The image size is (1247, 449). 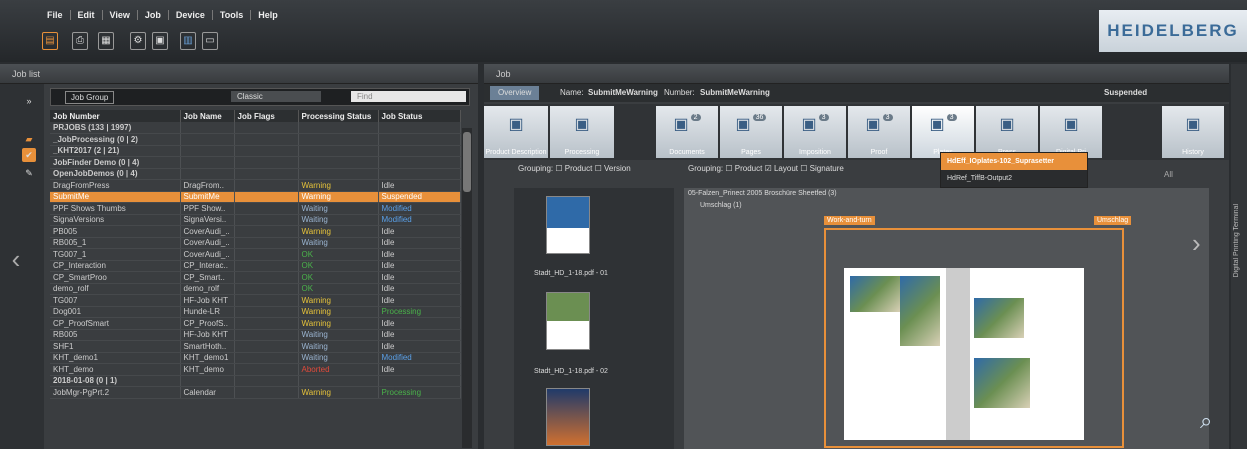 I want to click on table-row: TG007_1 CoverAudi_.. OK Idle, so click(x=255, y=254).